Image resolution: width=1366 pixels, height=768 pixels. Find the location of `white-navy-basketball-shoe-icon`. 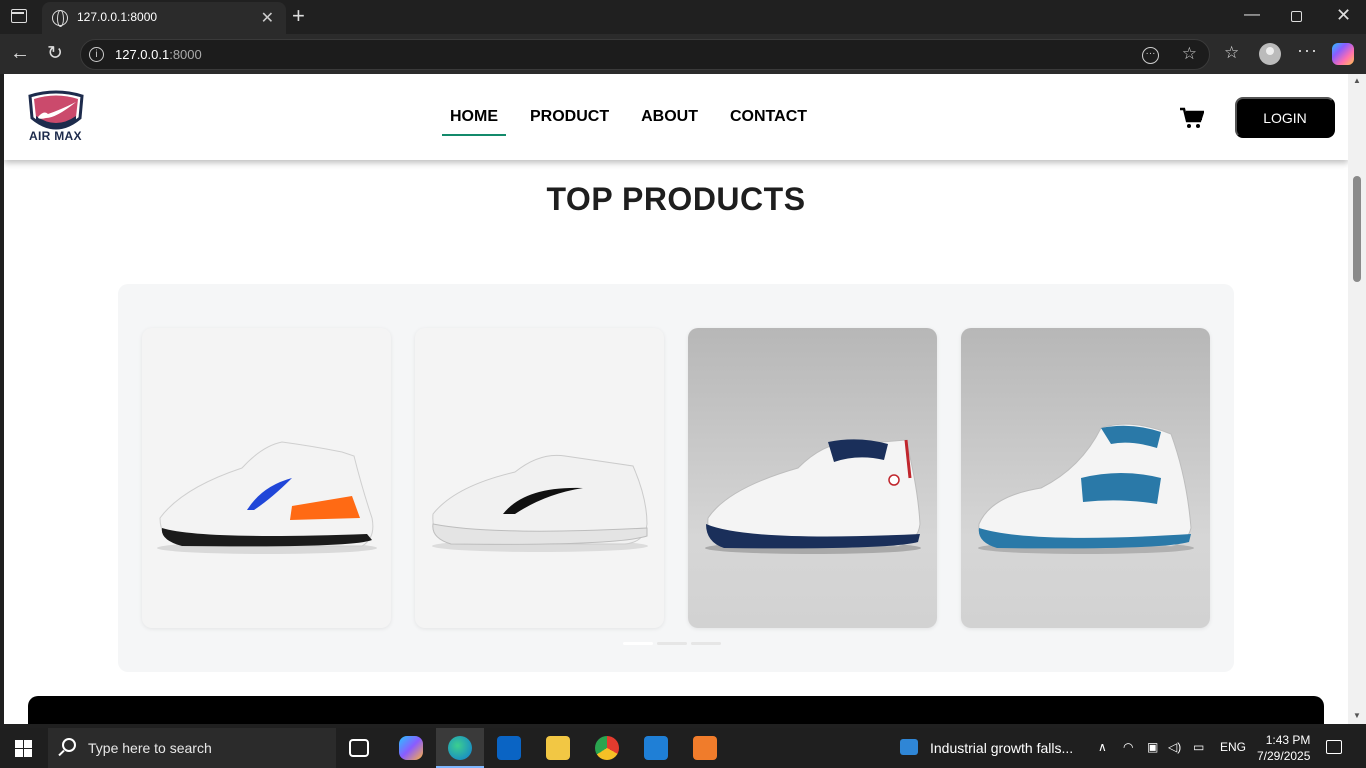

white-navy-basketball-shoe-icon is located at coordinates (813, 496).